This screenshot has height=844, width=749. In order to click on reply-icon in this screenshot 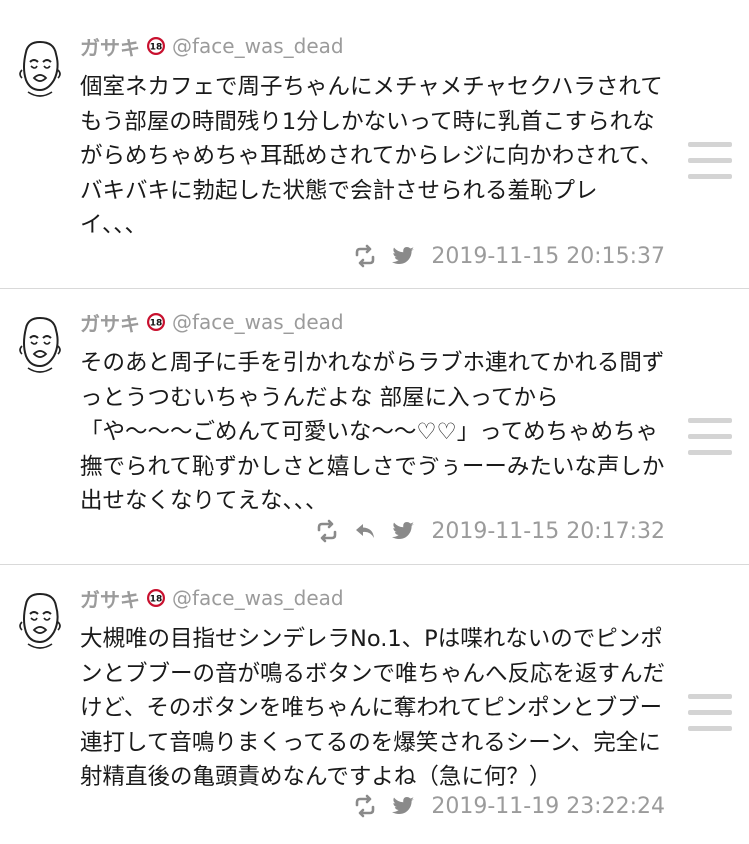, I will do `click(365, 531)`.